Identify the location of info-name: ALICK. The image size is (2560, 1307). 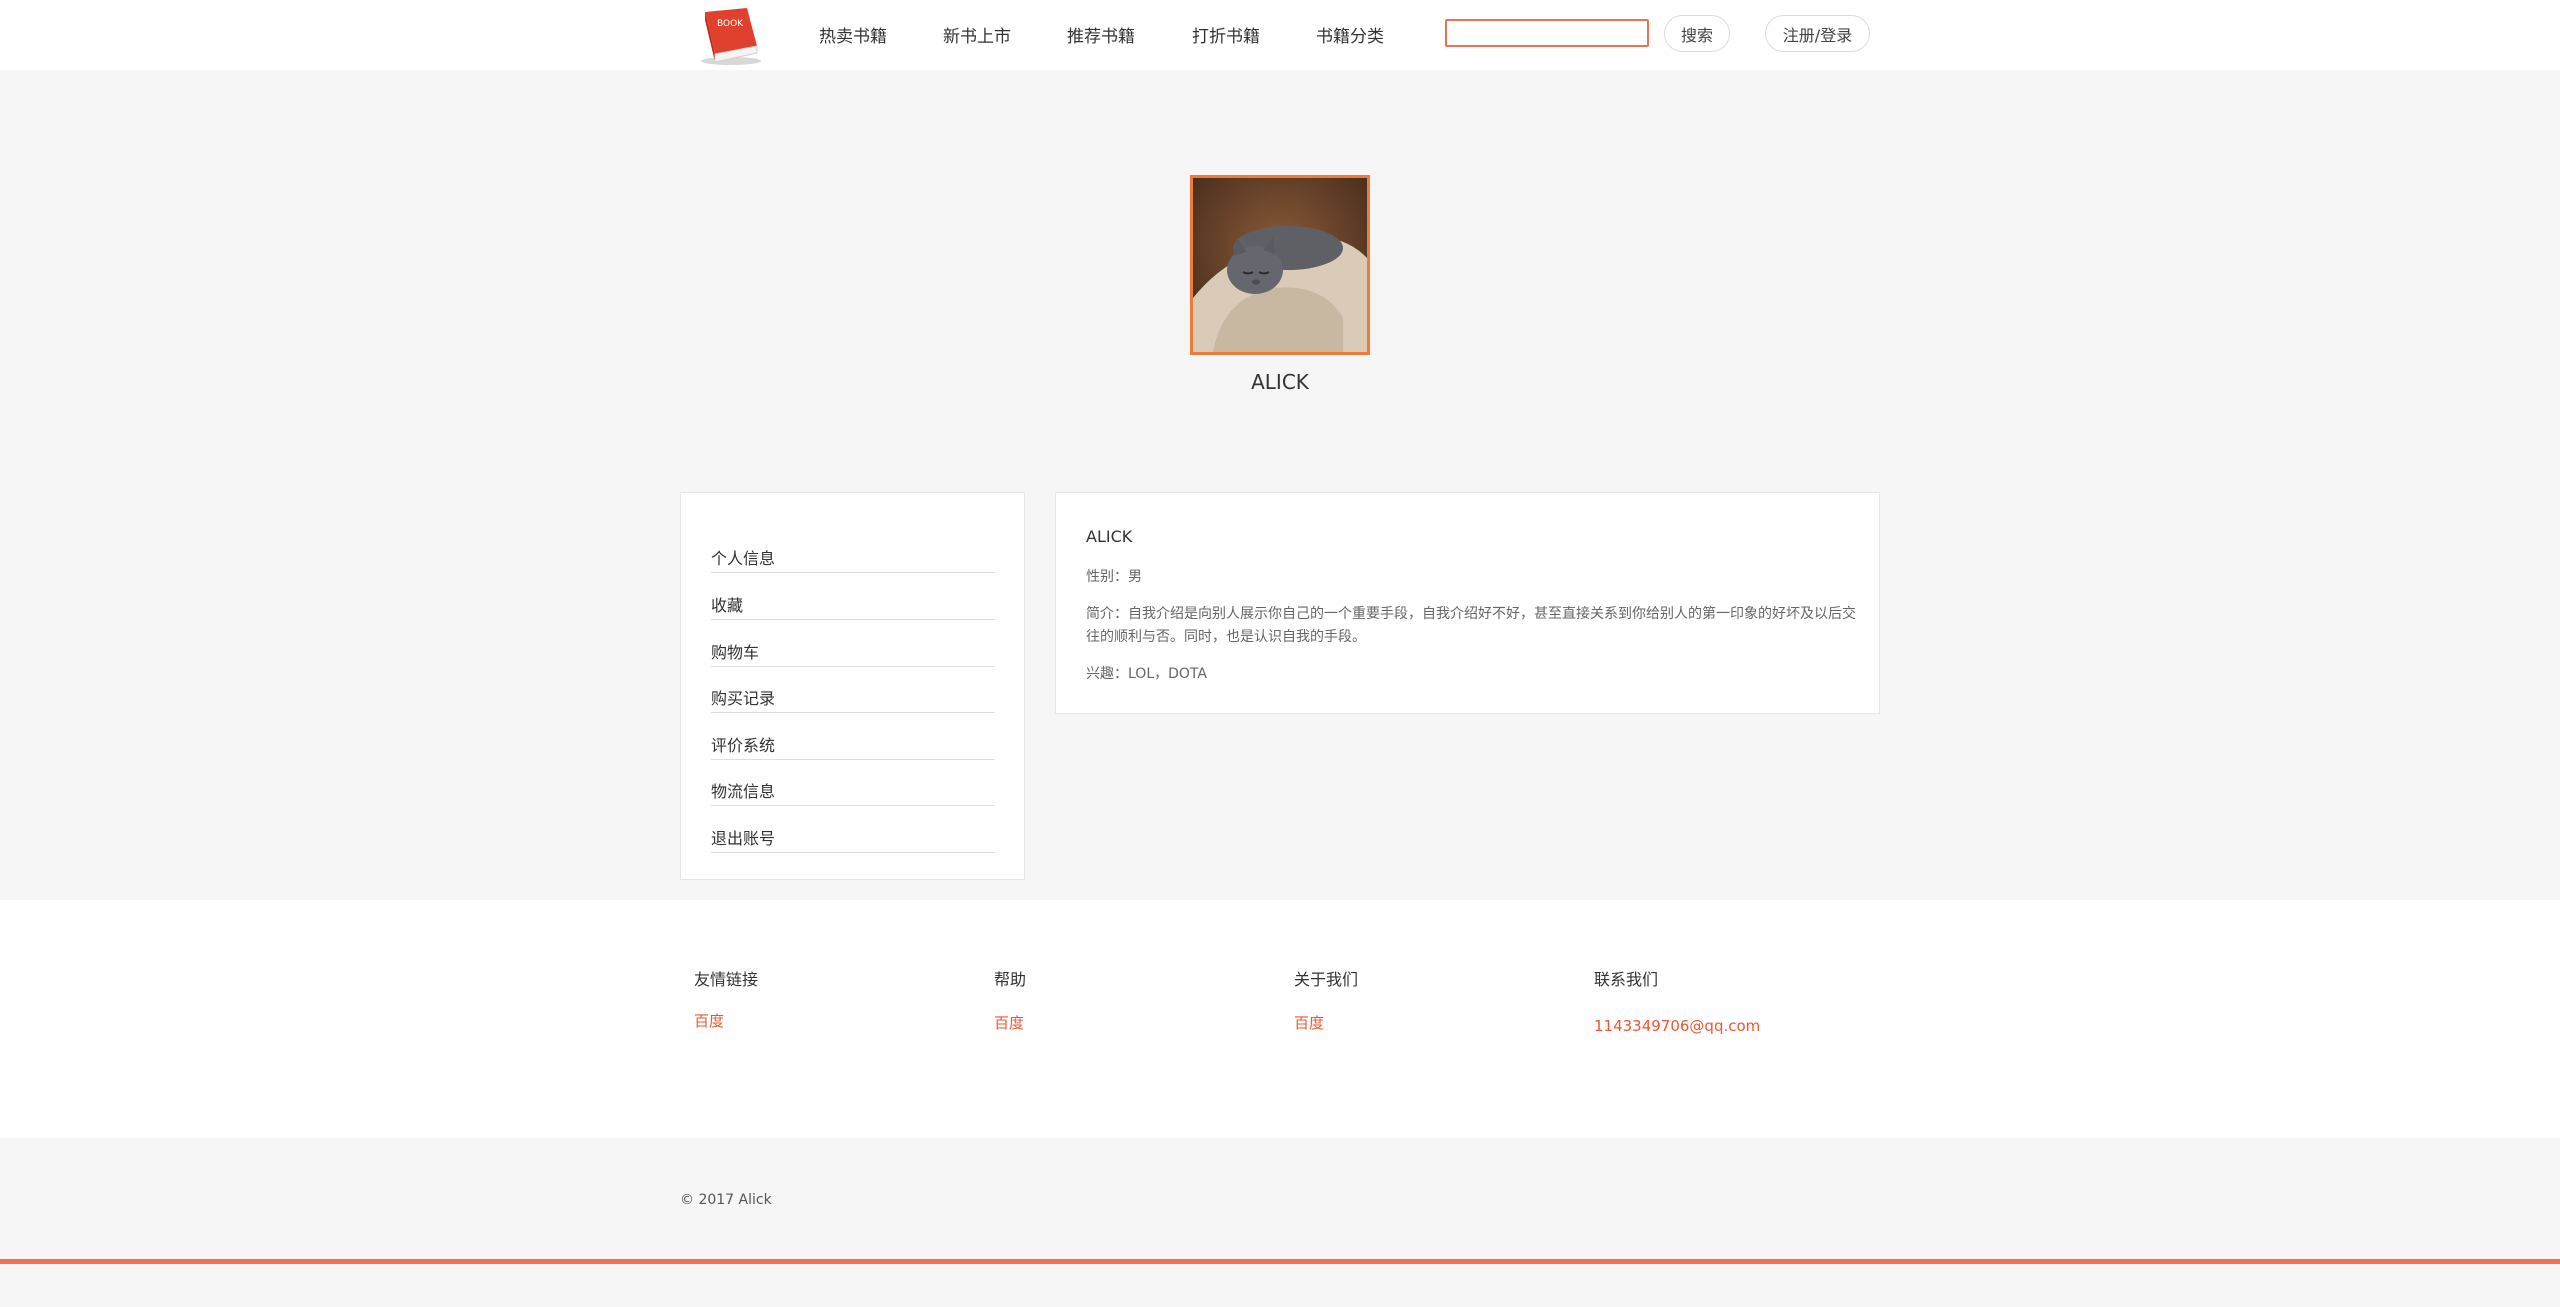
(1109, 536).